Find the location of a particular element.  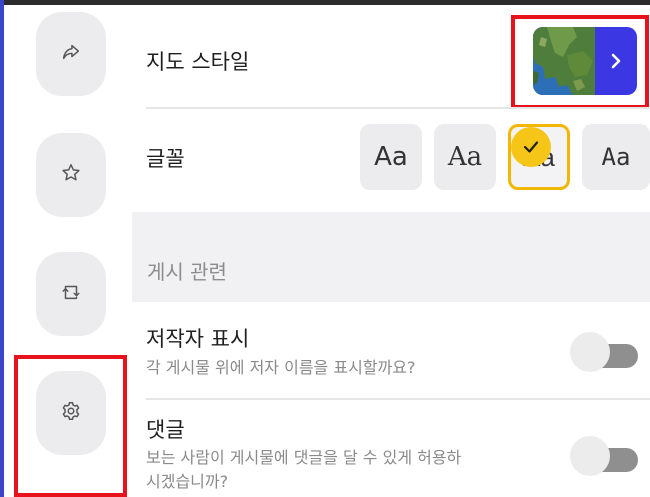

map-style-label: 지도 스타일 is located at coordinates (198, 62).